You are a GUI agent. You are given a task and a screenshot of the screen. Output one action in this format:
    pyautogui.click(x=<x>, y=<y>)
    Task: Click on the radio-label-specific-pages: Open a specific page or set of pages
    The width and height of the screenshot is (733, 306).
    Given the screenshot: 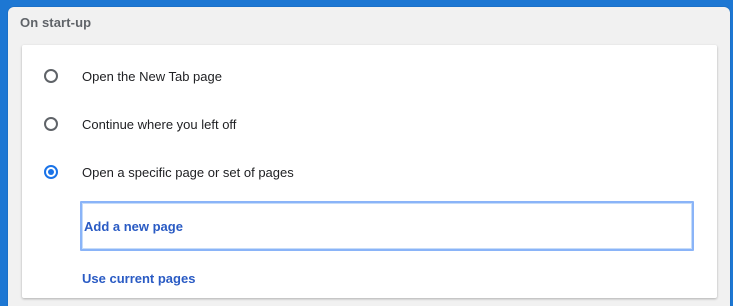 What is the action you would take?
    pyautogui.click(x=188, y=172)
    